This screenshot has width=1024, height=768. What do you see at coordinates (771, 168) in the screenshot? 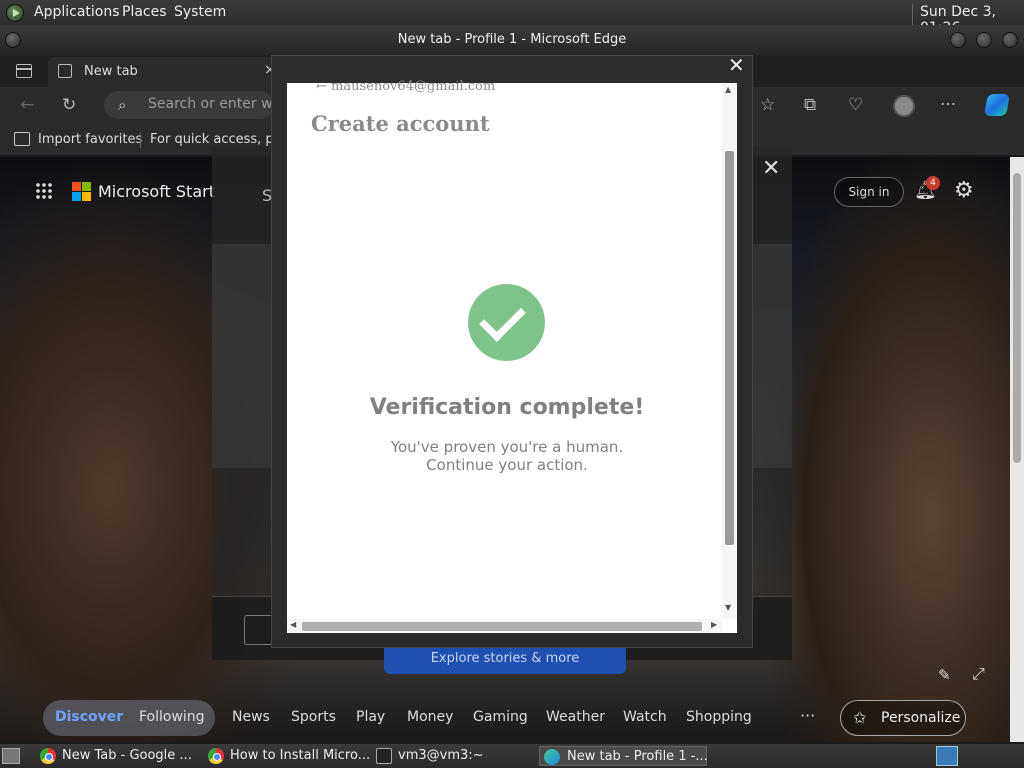
I see `modal-close-icon: ✕` at bounding box center [771, 168].